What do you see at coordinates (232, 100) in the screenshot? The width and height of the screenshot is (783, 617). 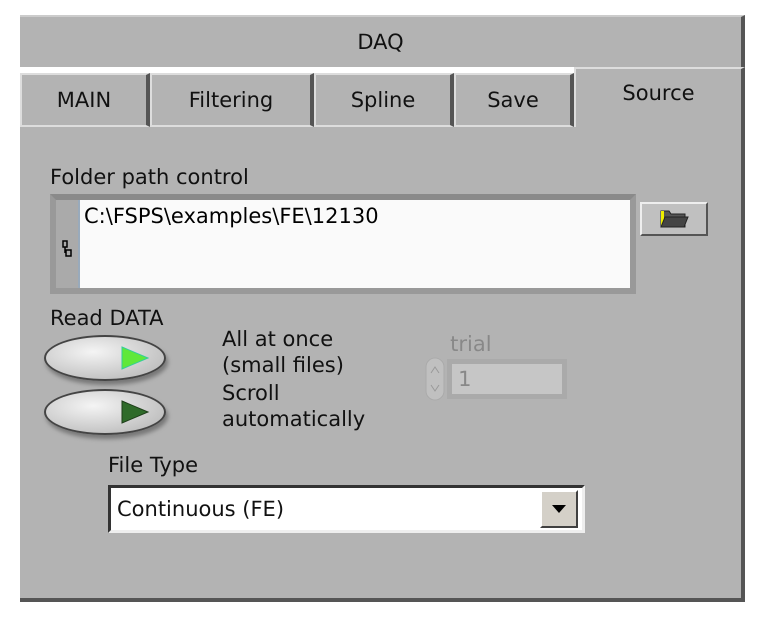 I see `tab: Filtering` at bounding box center [232, 100].